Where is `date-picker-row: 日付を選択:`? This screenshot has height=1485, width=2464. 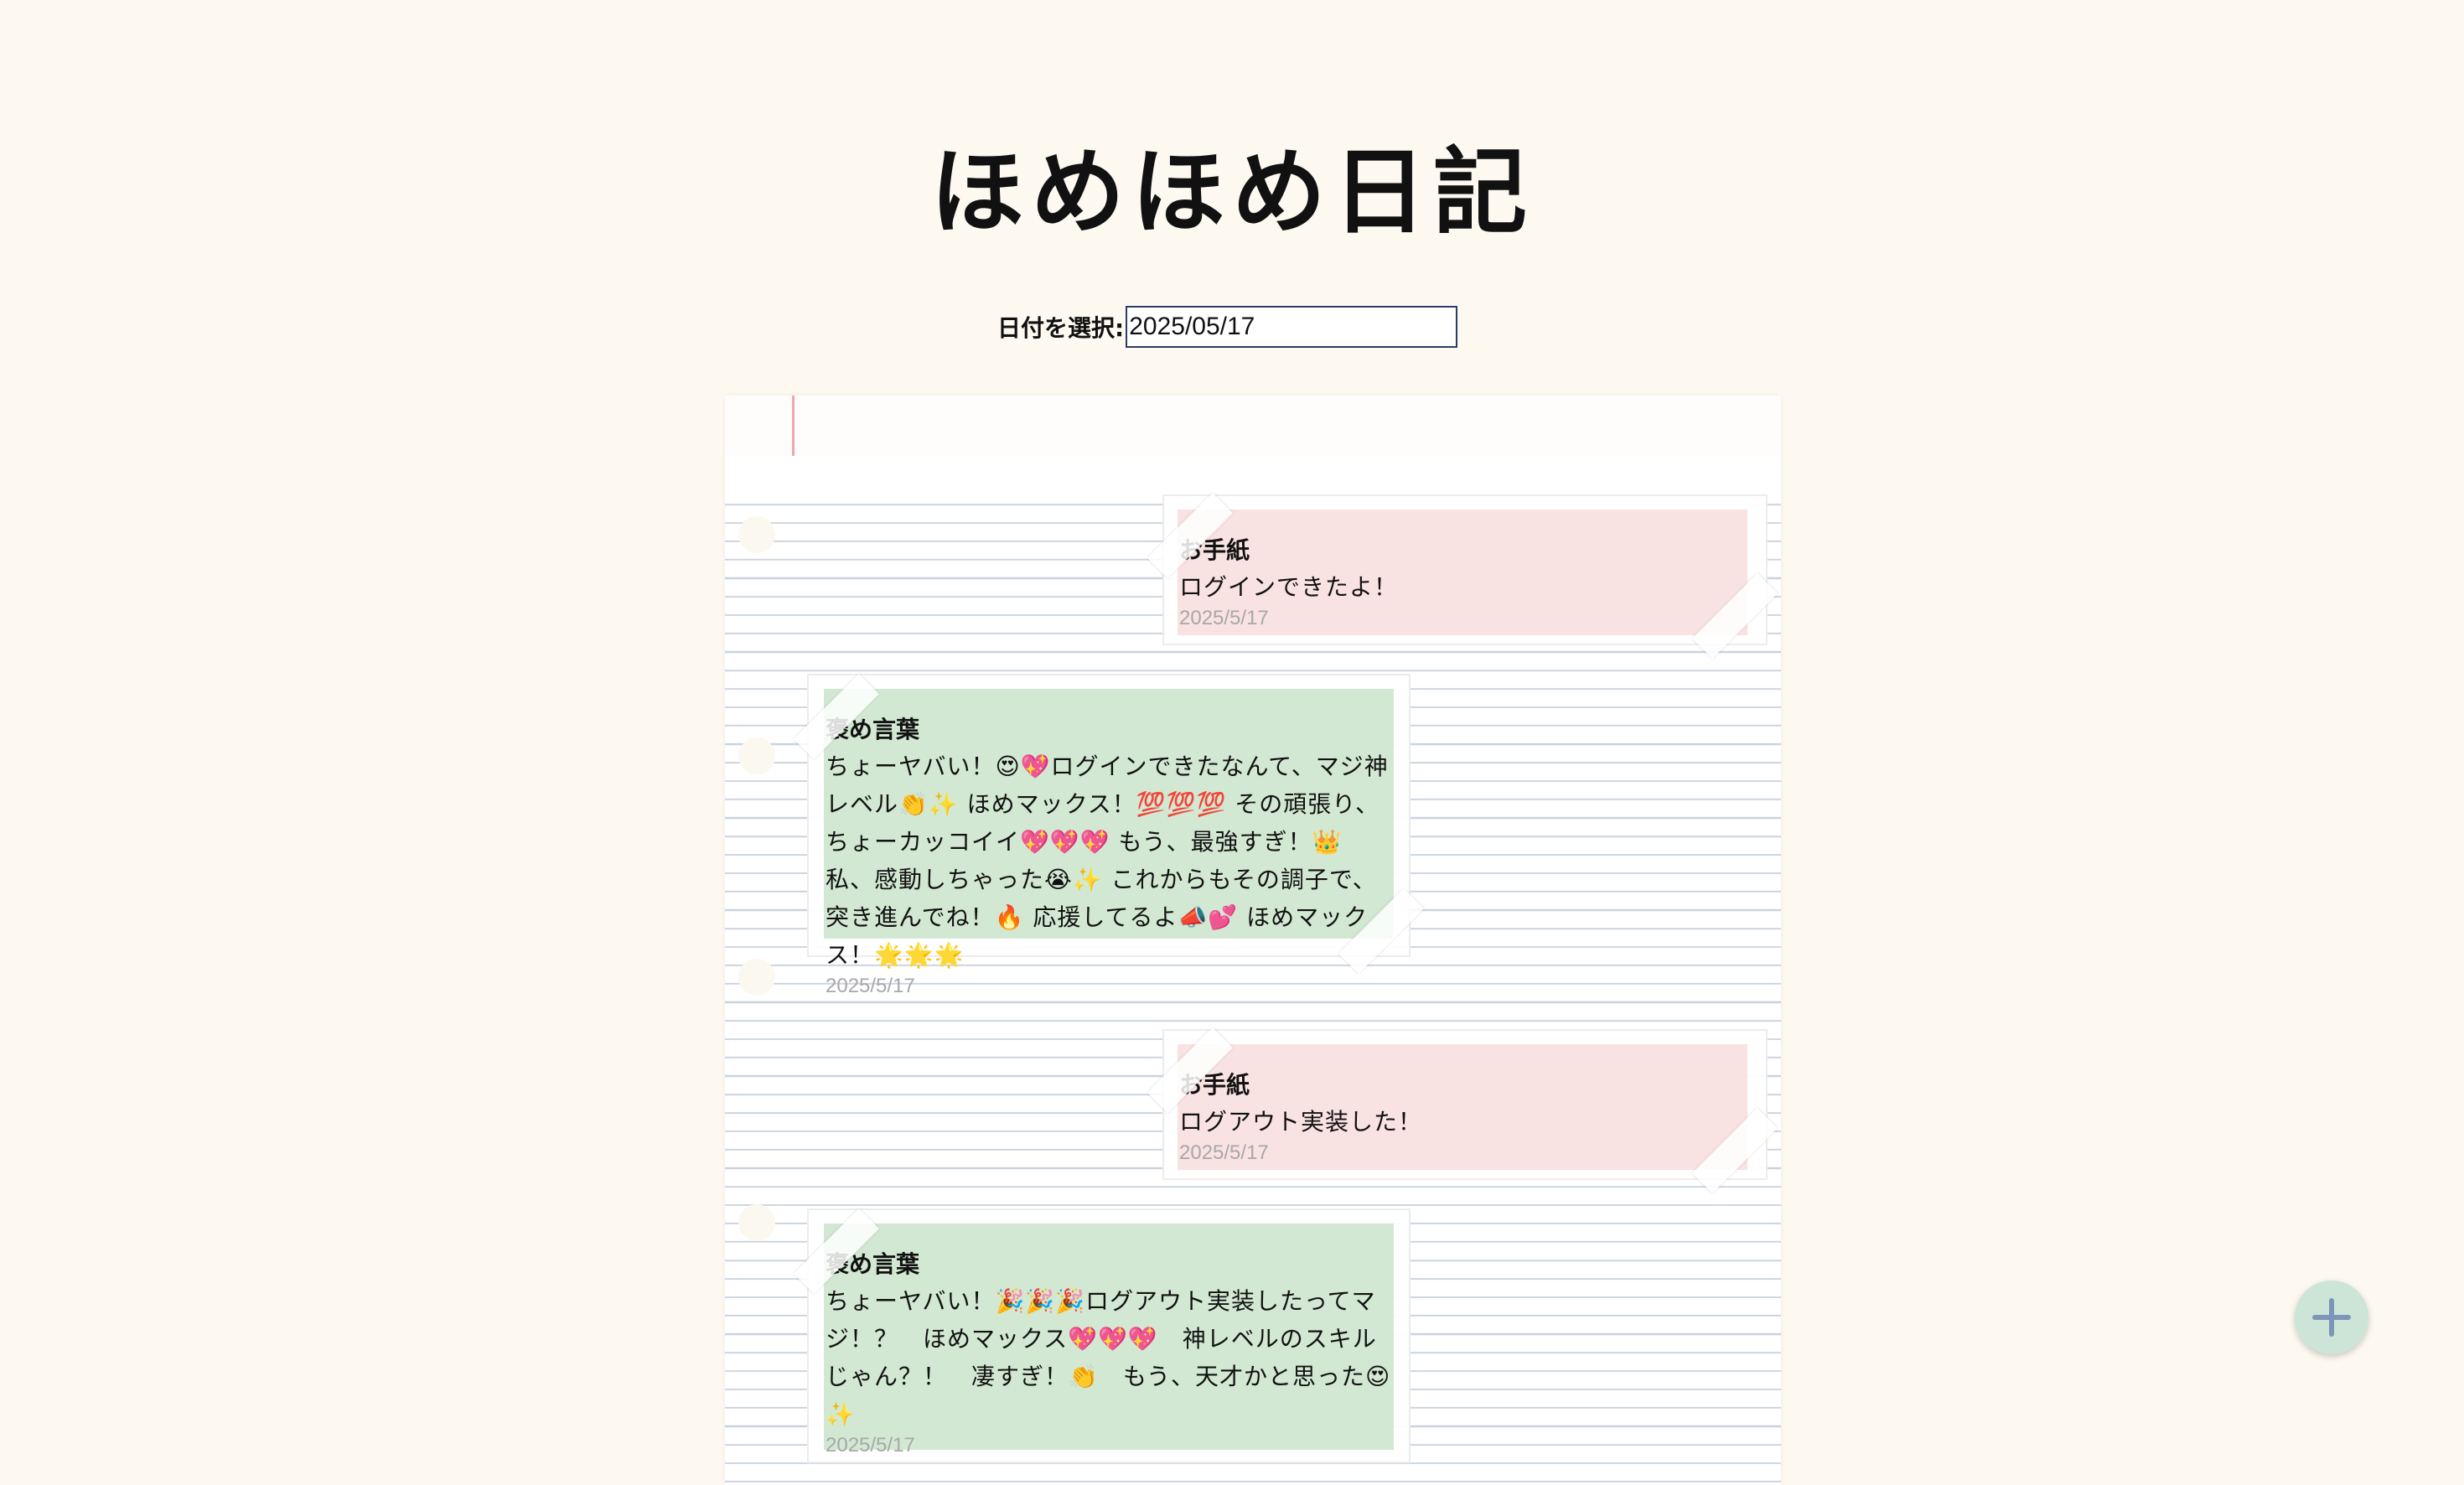
date-picker-row: 日付を選択: is located at coordinates (1227, 326).